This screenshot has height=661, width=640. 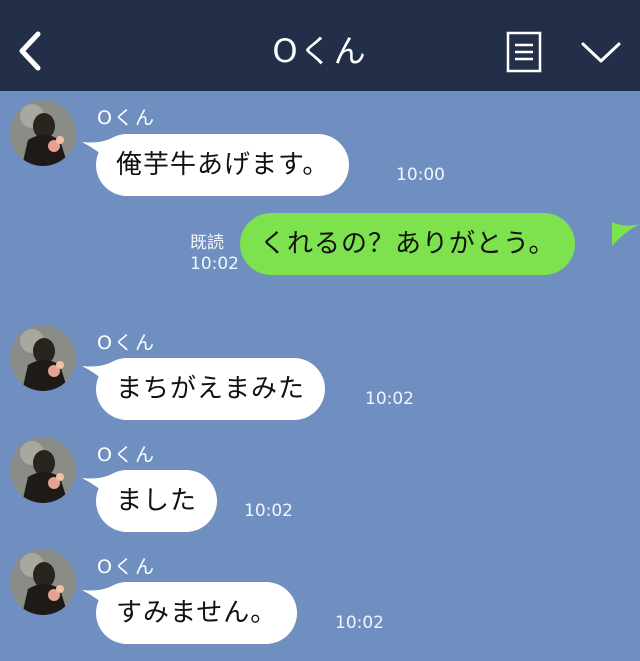 What do you see at coordinates (601, 52) in the screenshot?
I see `chevron-down-icon` at bounding box center [601, 52].